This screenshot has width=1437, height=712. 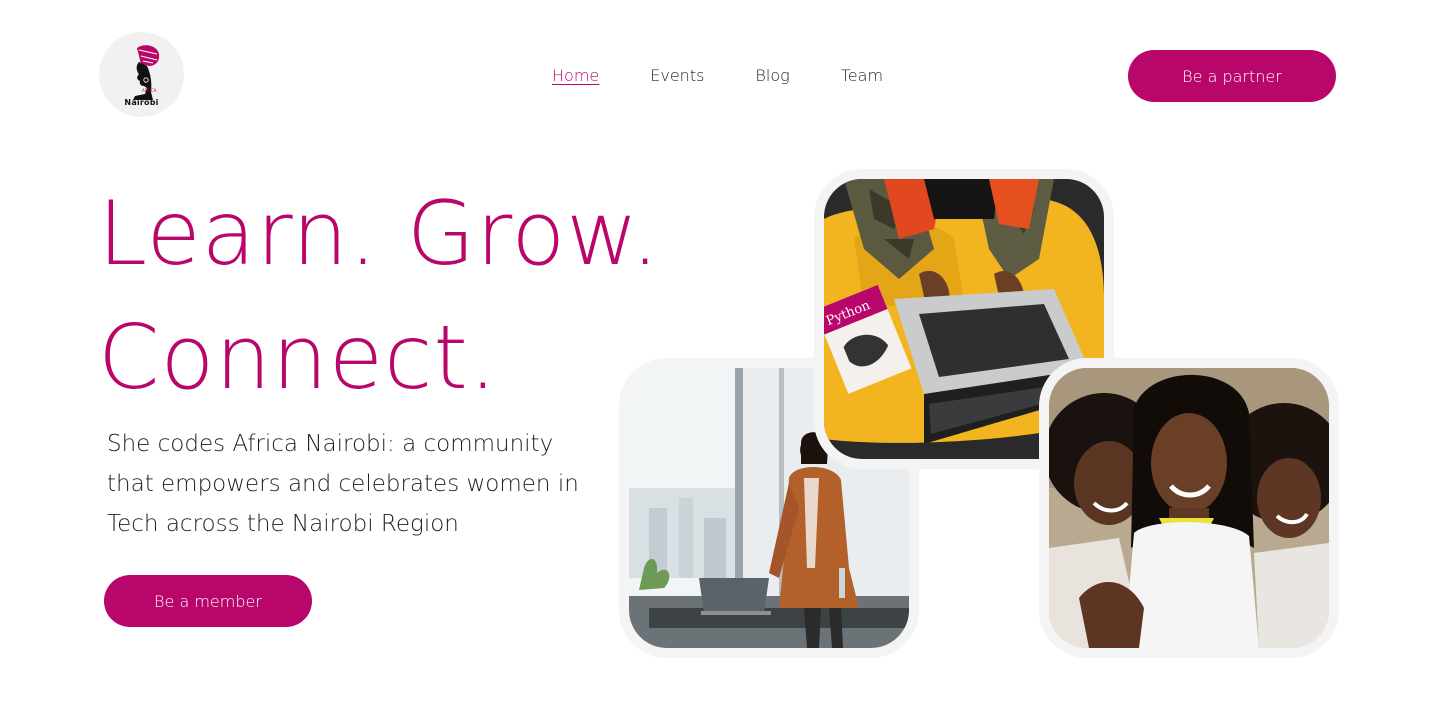 What do you see at coordinates (298, 357) in the screenshot?
I see `headline-line-2: Connect.` at bounding box center [298, 357].